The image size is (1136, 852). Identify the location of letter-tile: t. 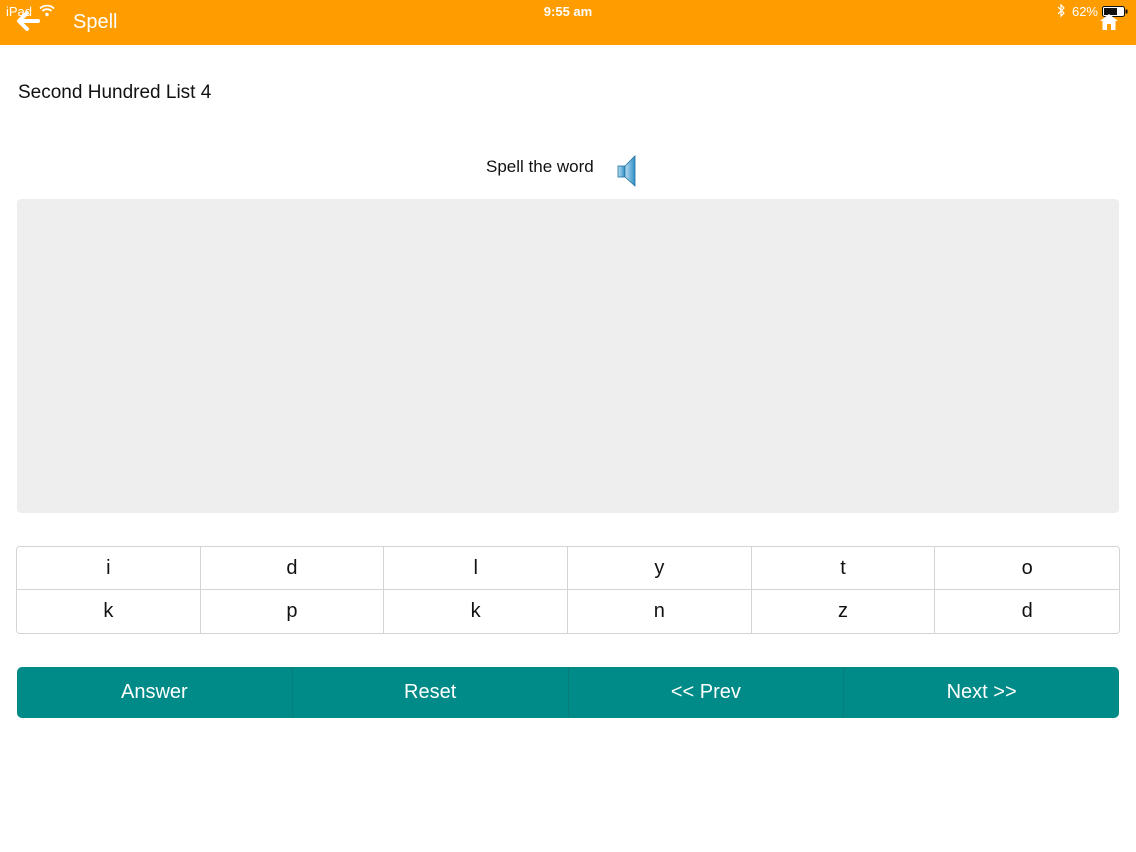
(843, 568).